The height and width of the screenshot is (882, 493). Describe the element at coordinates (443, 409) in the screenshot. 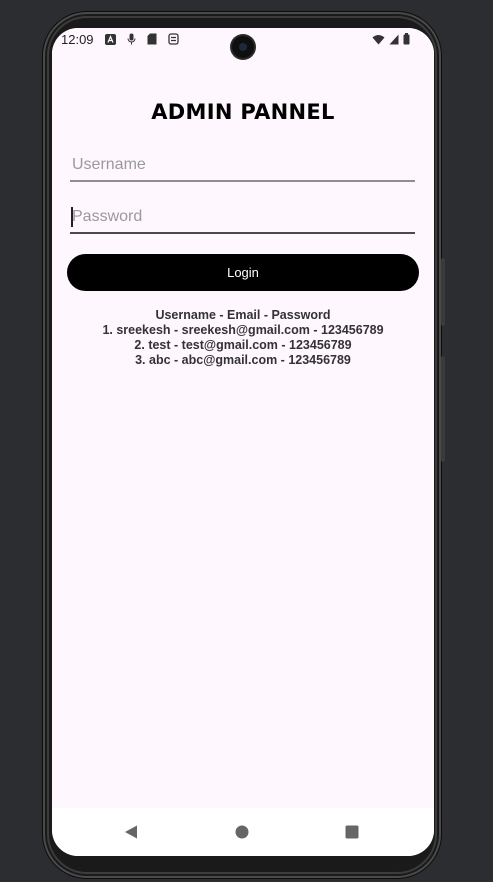

I see `power-button` at that location.